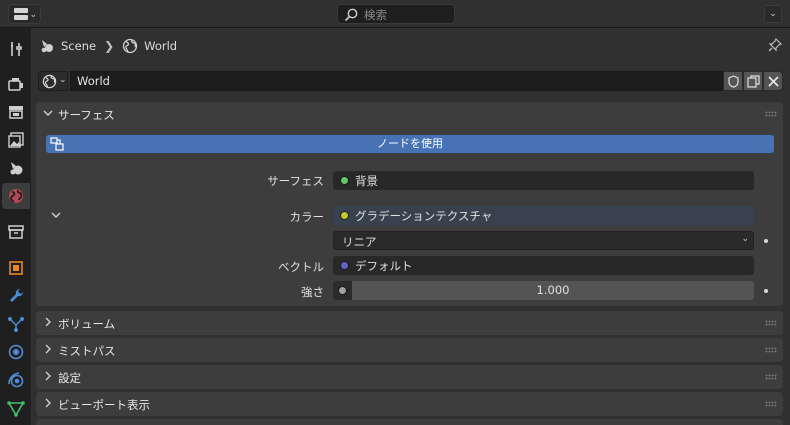 The height and width of the screenshot is (425, 790). I want to click on copy-icon, so click(753, 81).